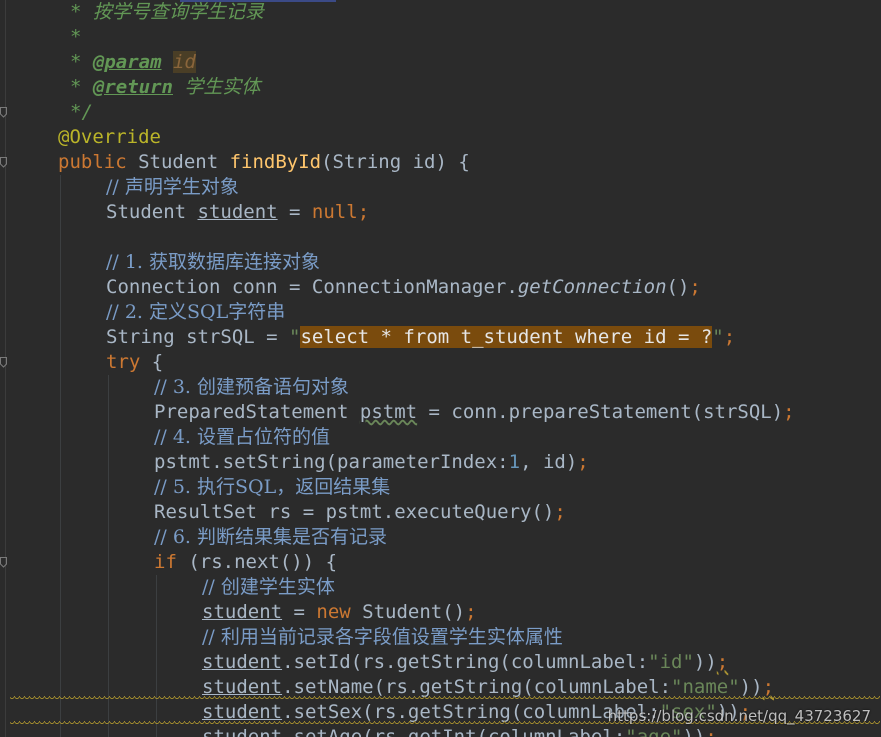  Describe the element at coordinates (402, 712) in the screenshot. I see `code-token: .setSex(rs.getString(` at that location.